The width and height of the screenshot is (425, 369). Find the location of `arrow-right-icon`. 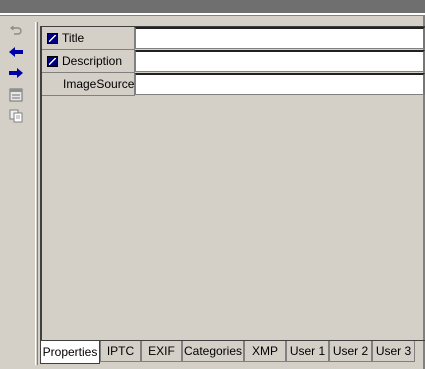

arrow-right-icon is located at coordinates (16, 74).